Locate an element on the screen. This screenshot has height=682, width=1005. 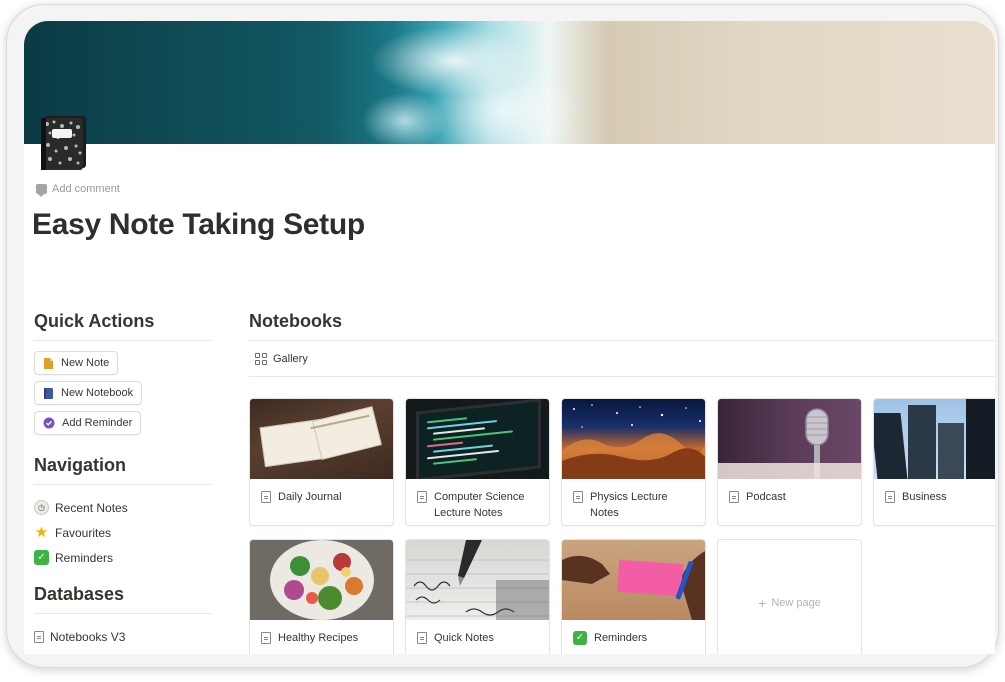
new-page-card: + New page is located at coordinates (789, 596).